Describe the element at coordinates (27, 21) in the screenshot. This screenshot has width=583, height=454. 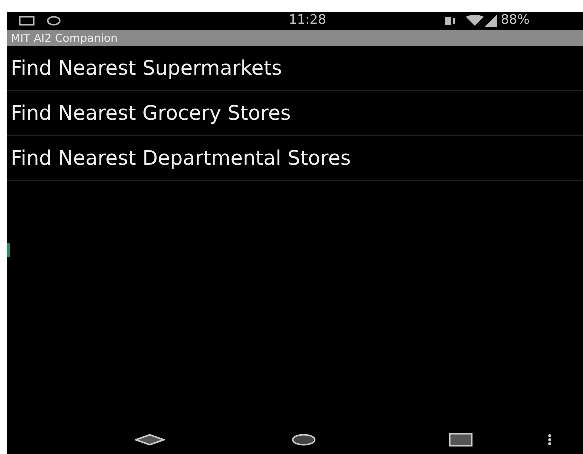
I see `image-icon` at that location.